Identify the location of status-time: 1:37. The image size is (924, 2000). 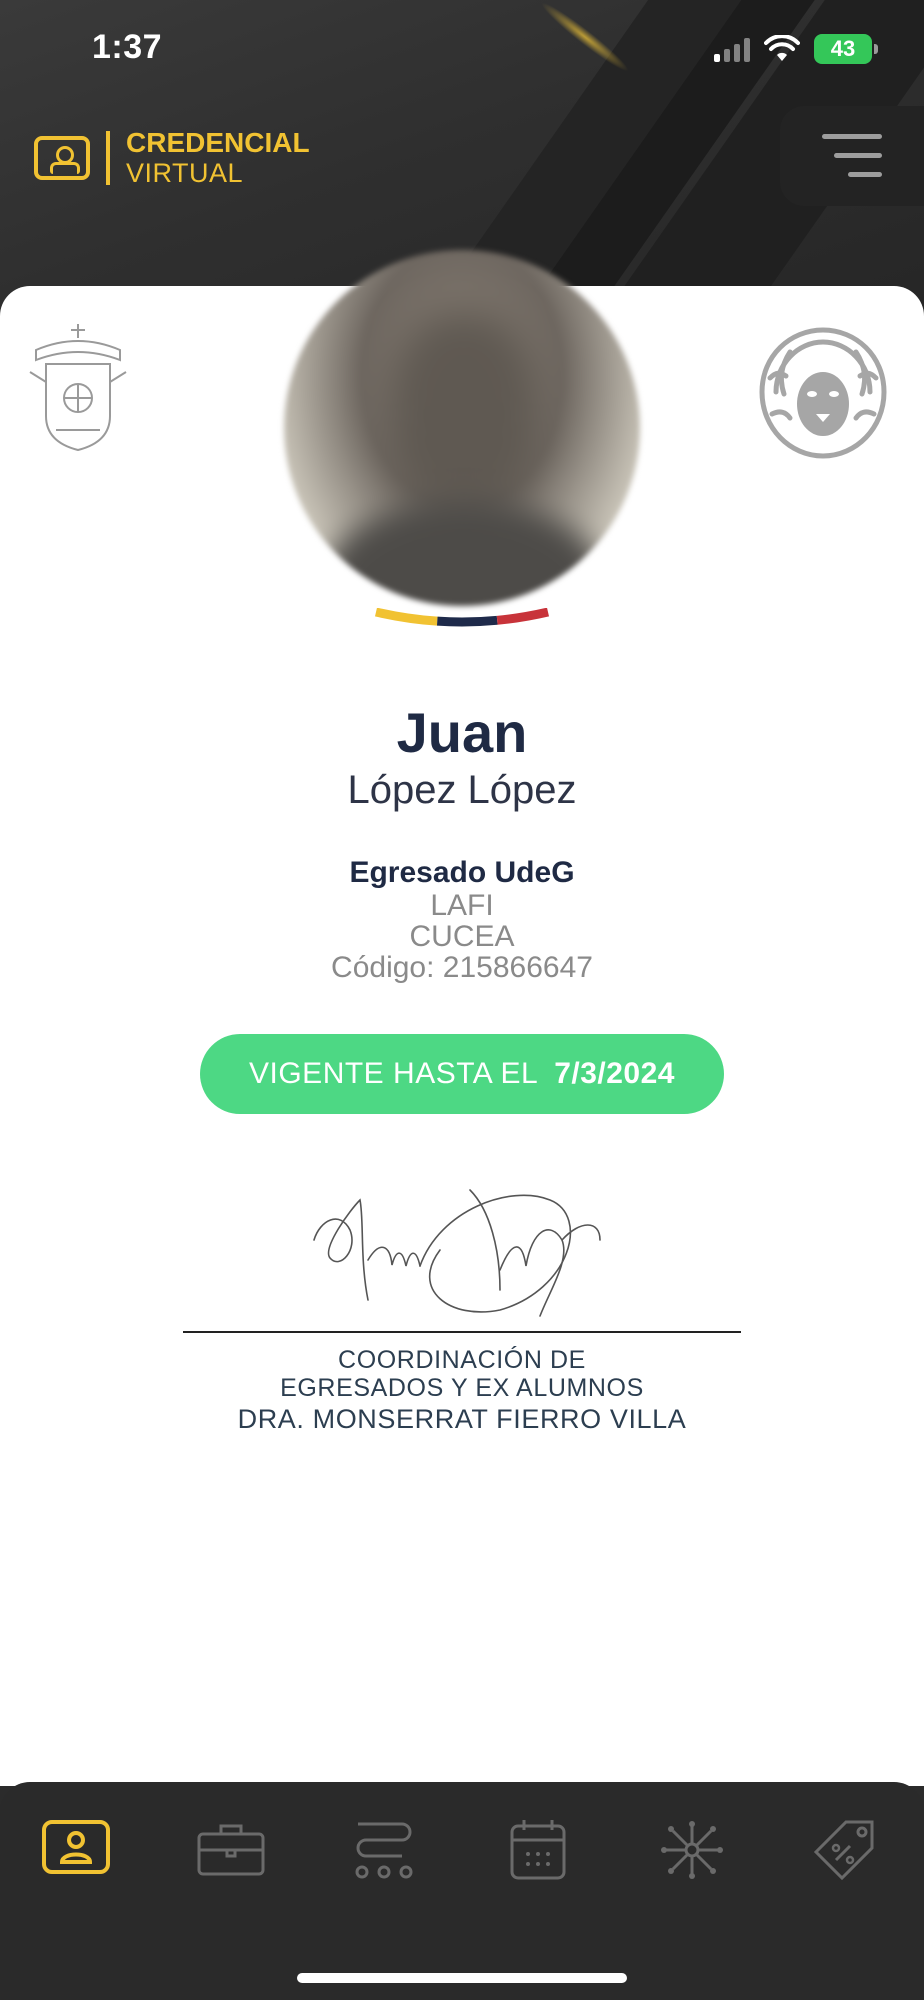
(127, 47).